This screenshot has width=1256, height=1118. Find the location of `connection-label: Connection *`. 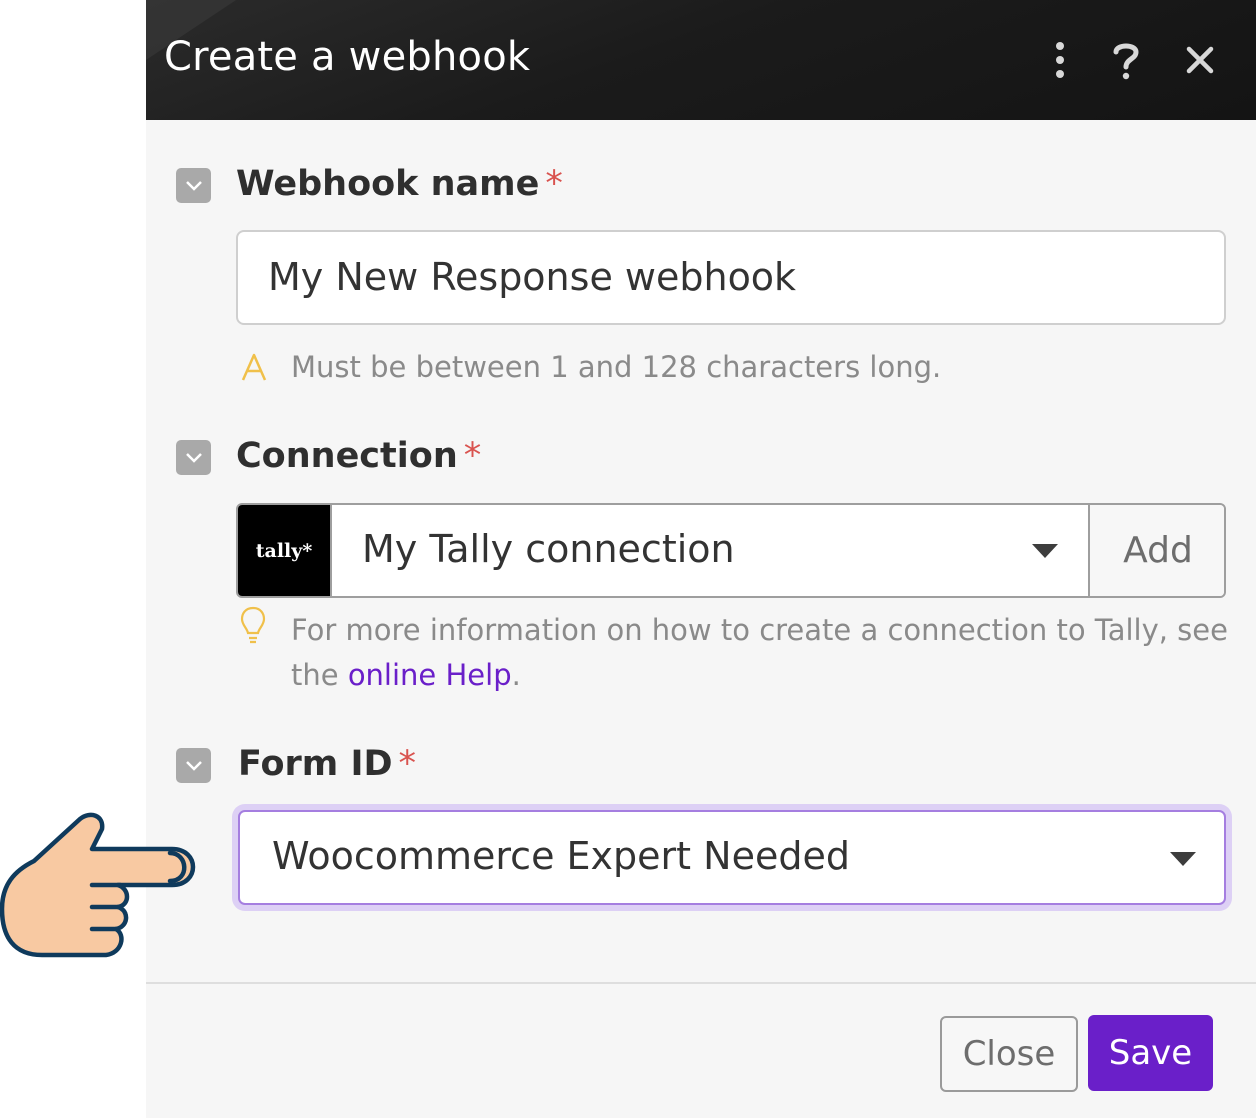

connection-label: Connection * is located at coordinates (358, 456).